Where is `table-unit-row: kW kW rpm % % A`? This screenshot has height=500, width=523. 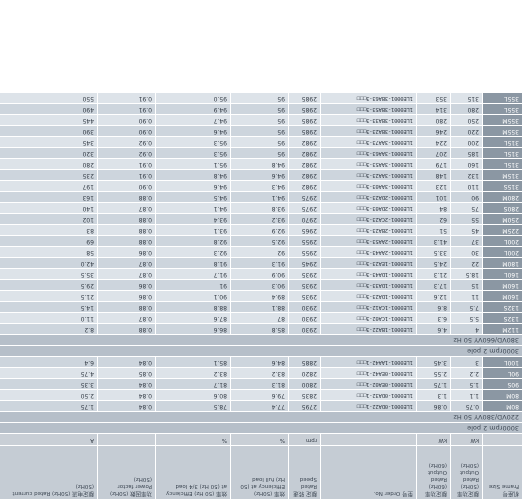
table-unit-row: kW kW rpm % % A is located at coordinates (261, 439).